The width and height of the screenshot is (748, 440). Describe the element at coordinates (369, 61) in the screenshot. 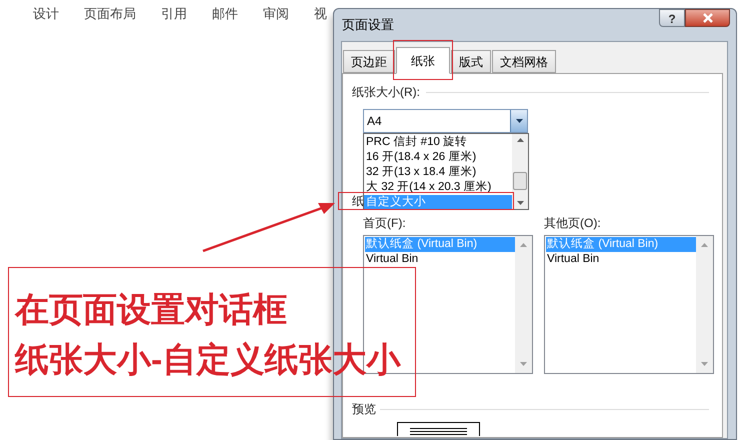

I see `tab: 页边距` at that location.